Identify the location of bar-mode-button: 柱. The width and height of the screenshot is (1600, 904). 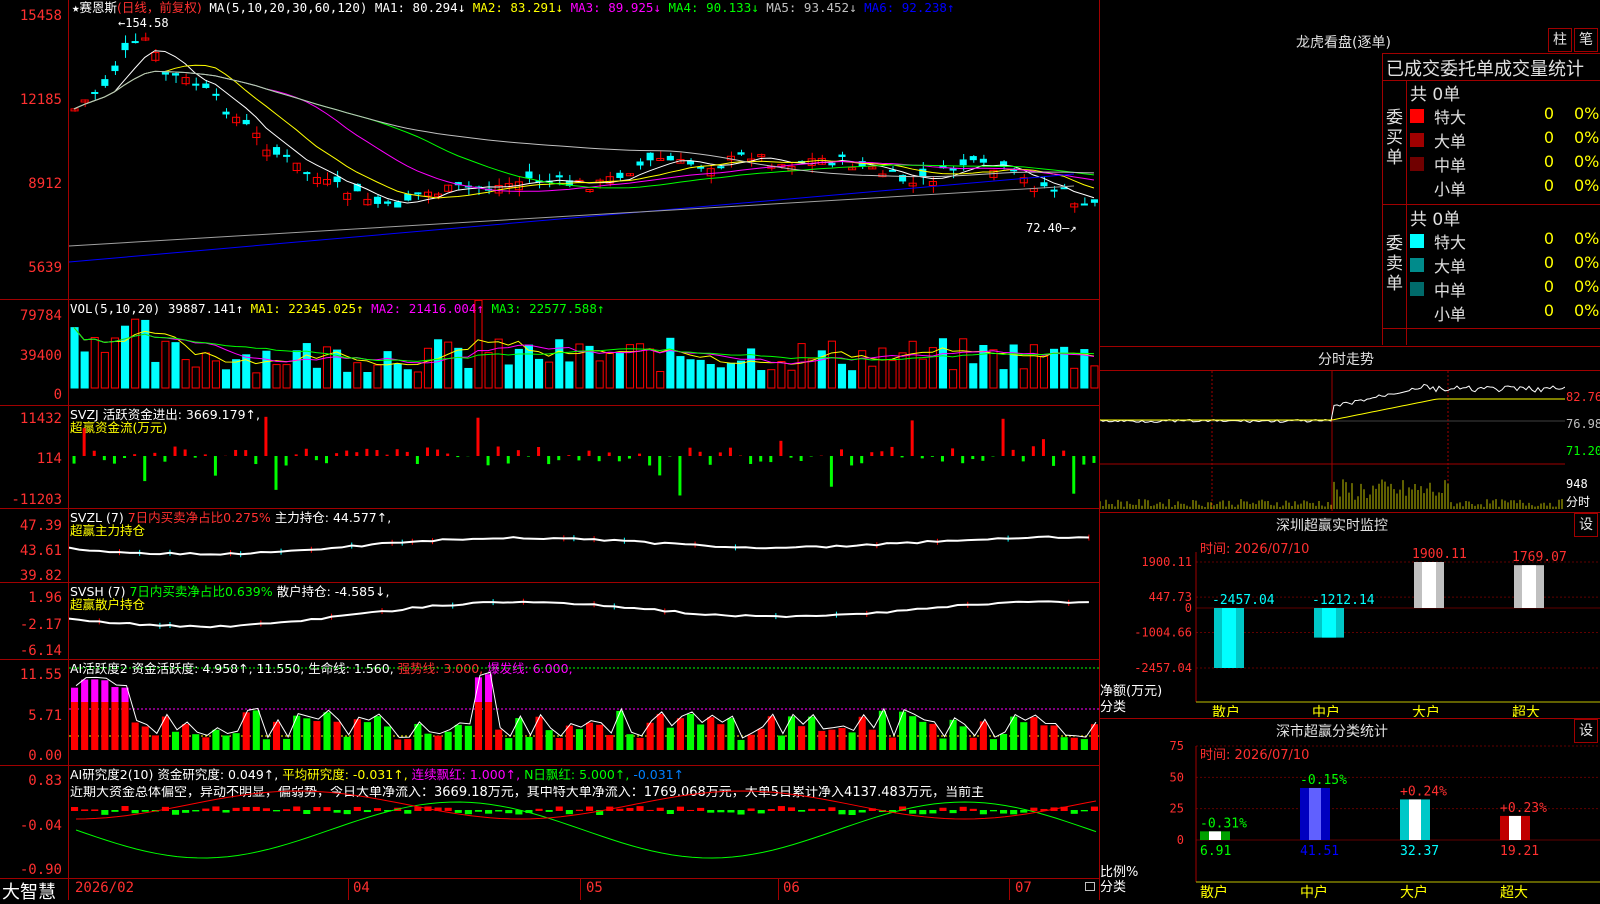
(1560, 40).